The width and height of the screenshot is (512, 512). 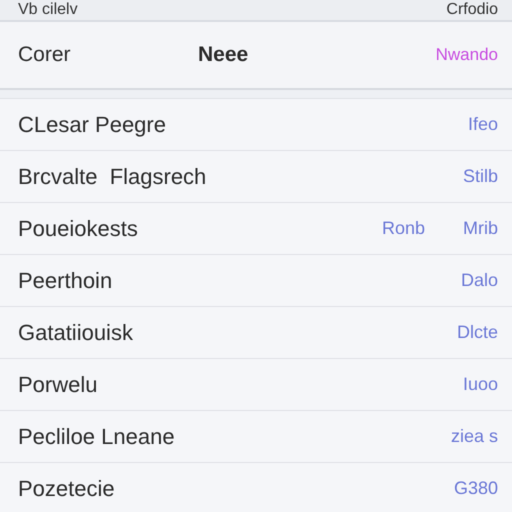 What do you see at coordinates (48, 10) in the screenshot?
I see `status-text: Vb cilelv` at bounding box center [48, 10].